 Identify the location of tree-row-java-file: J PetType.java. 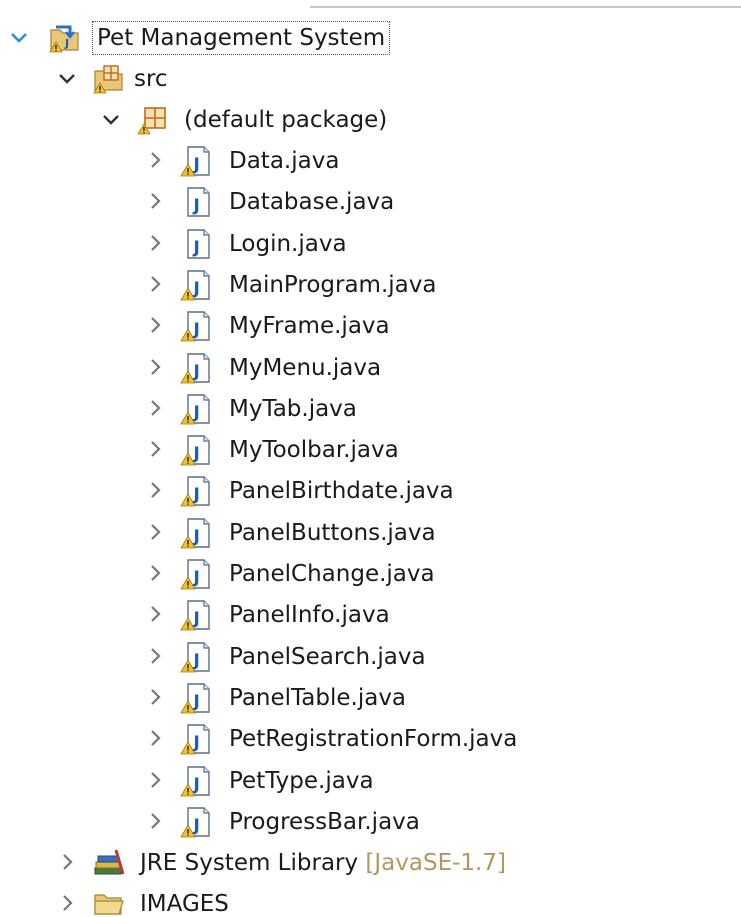
(370, 781).